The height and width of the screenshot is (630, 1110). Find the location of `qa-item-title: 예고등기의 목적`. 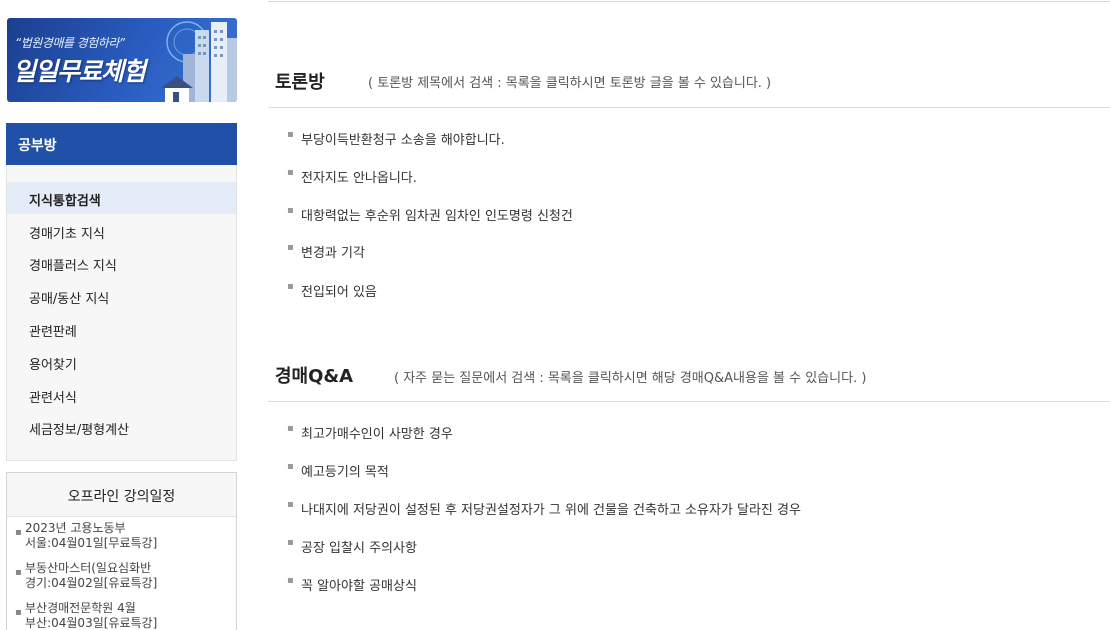

qa-item-title: 예고등기의 목적 is located at coordinates (345, 472).